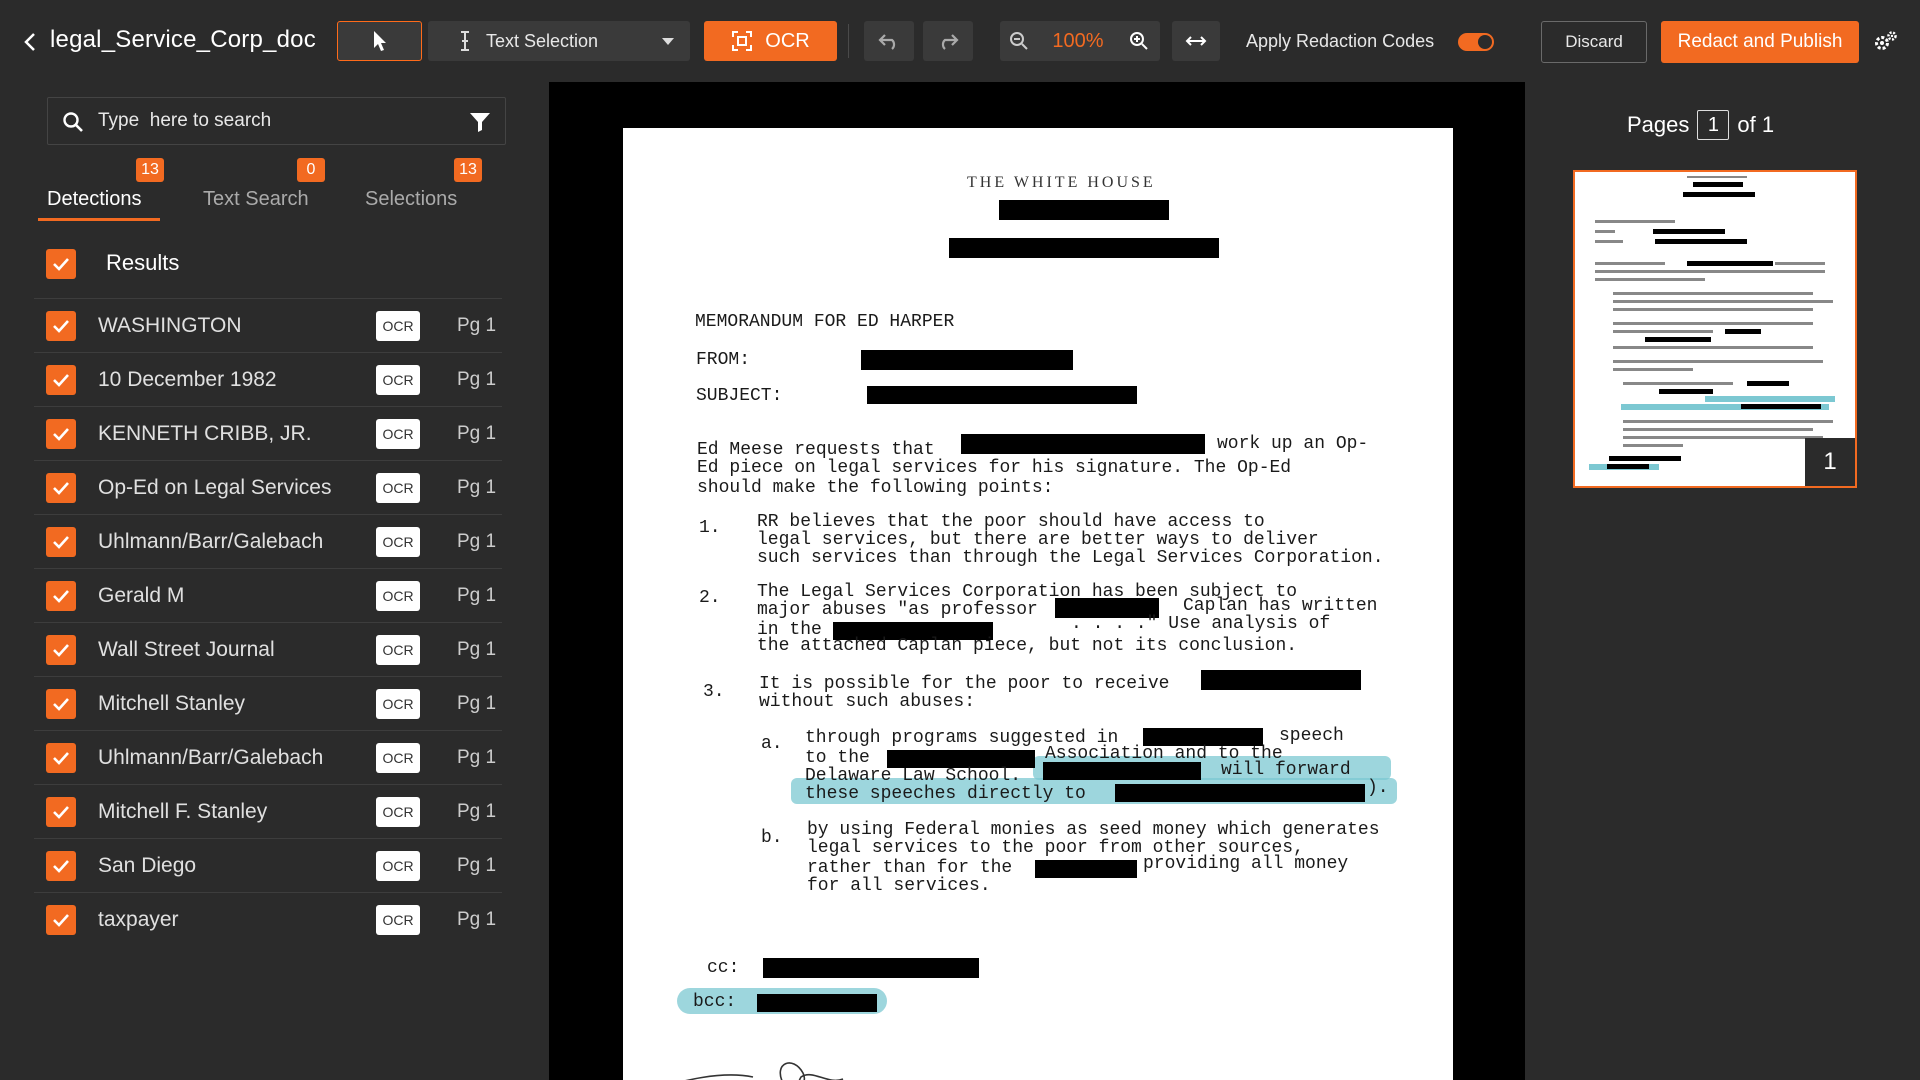  I want to click on apply-redaction-codes-toggle, so click(1476, 42).